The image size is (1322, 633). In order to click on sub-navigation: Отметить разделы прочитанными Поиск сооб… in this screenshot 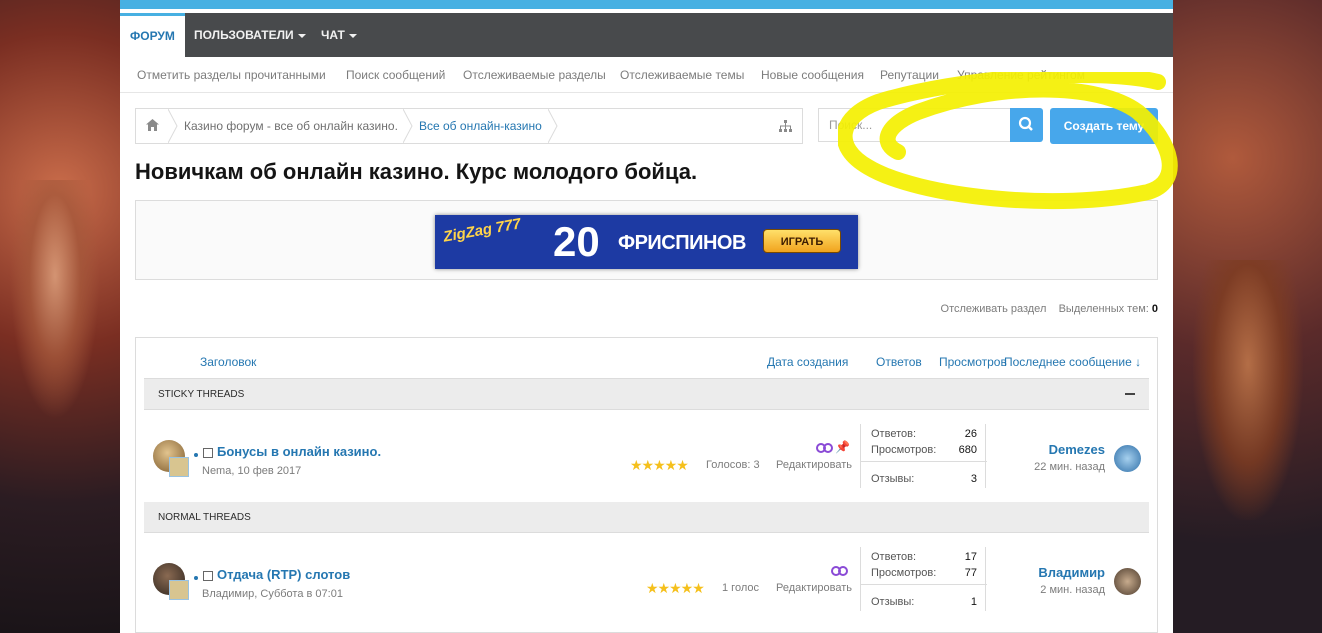, I will do `click(646, 75)`.